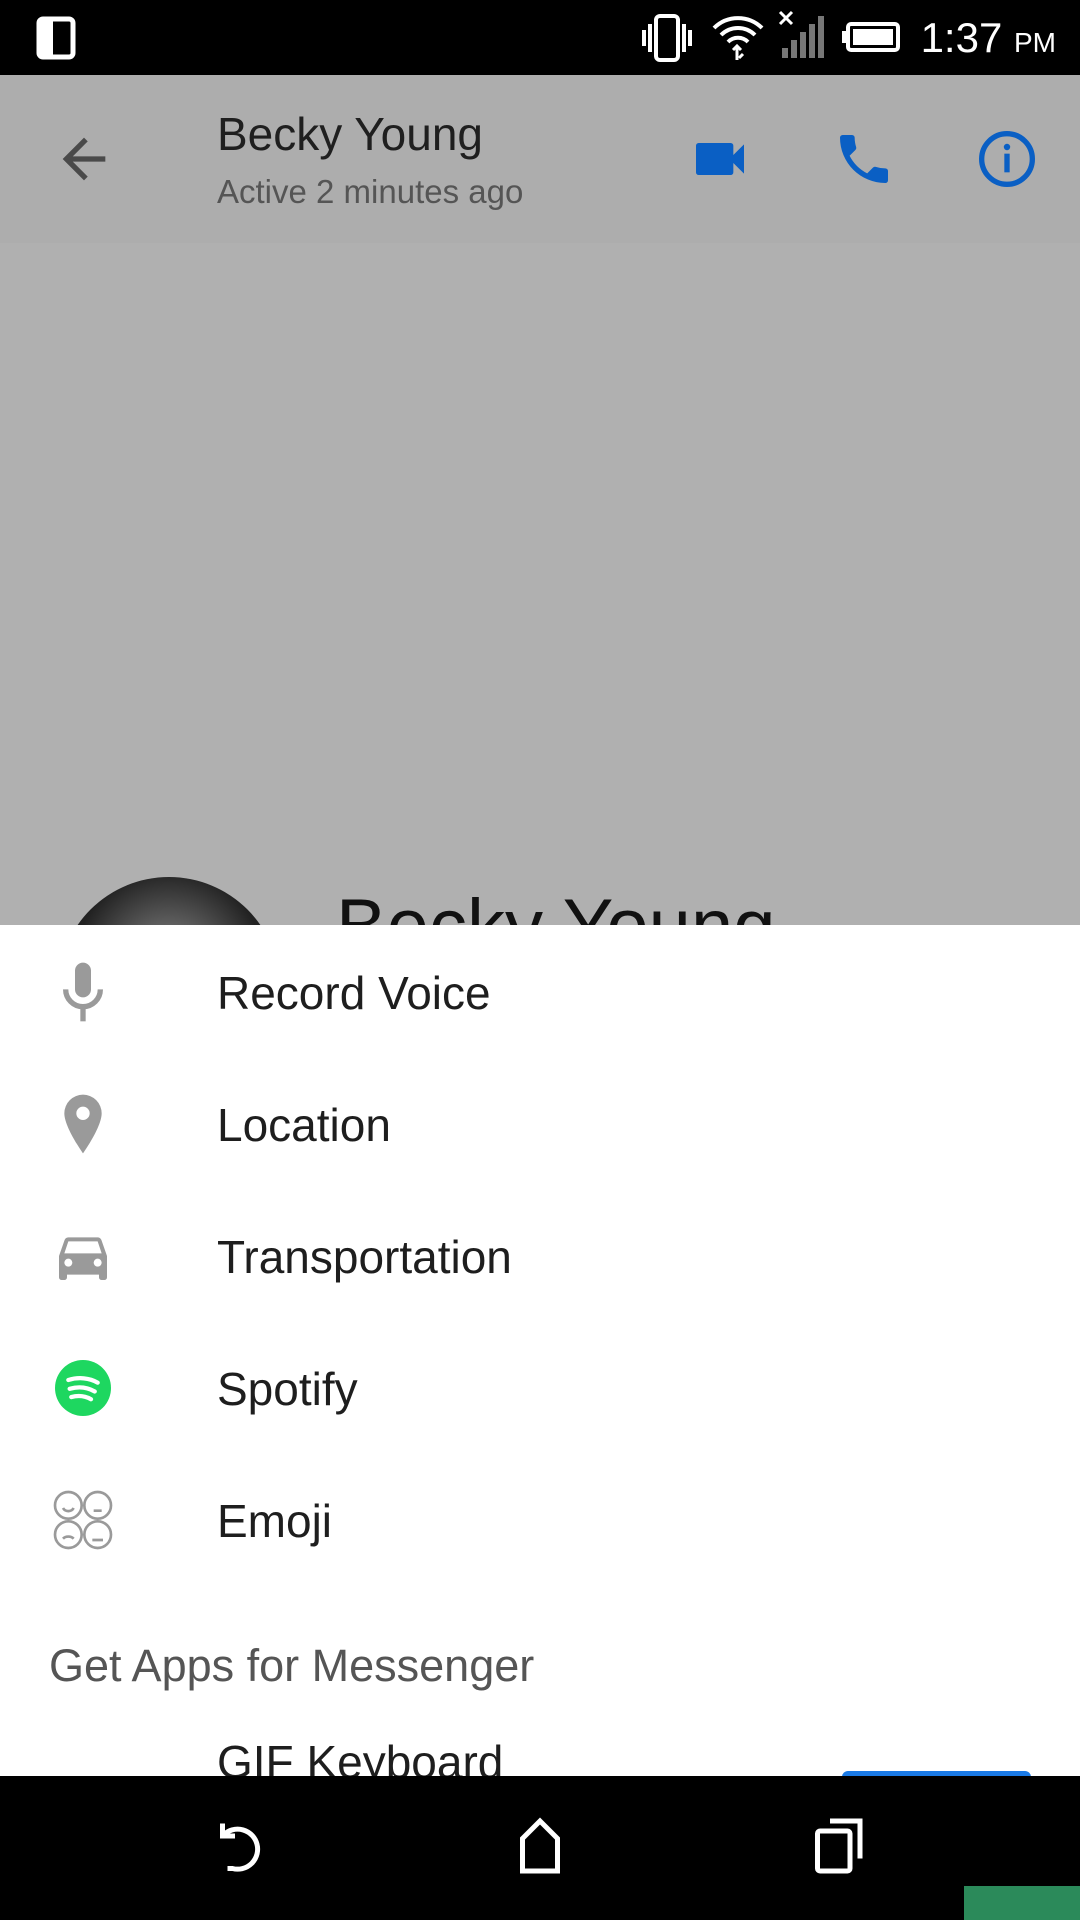  I want to click on location-pin-icon, so click(83, 1124).